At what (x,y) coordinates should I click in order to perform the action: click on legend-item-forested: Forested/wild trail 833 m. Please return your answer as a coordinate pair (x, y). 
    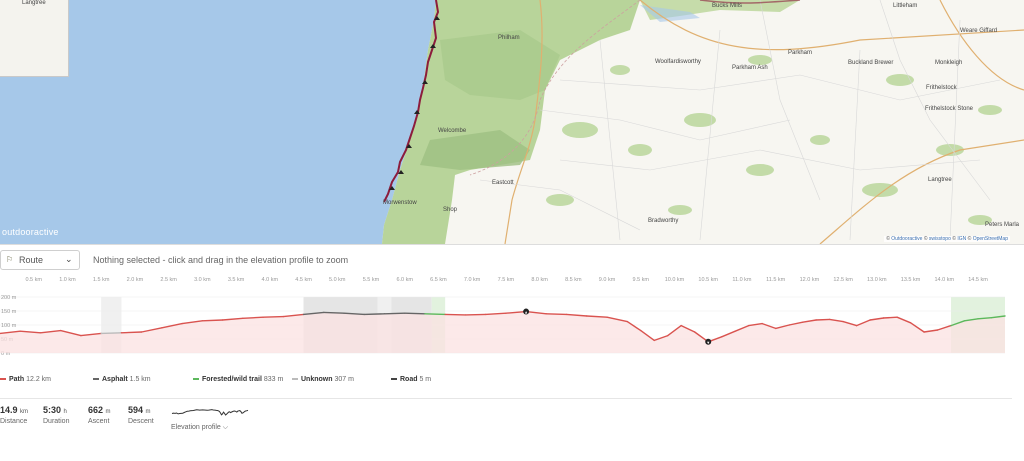
    Looking at the image, I should click on (238, 379).